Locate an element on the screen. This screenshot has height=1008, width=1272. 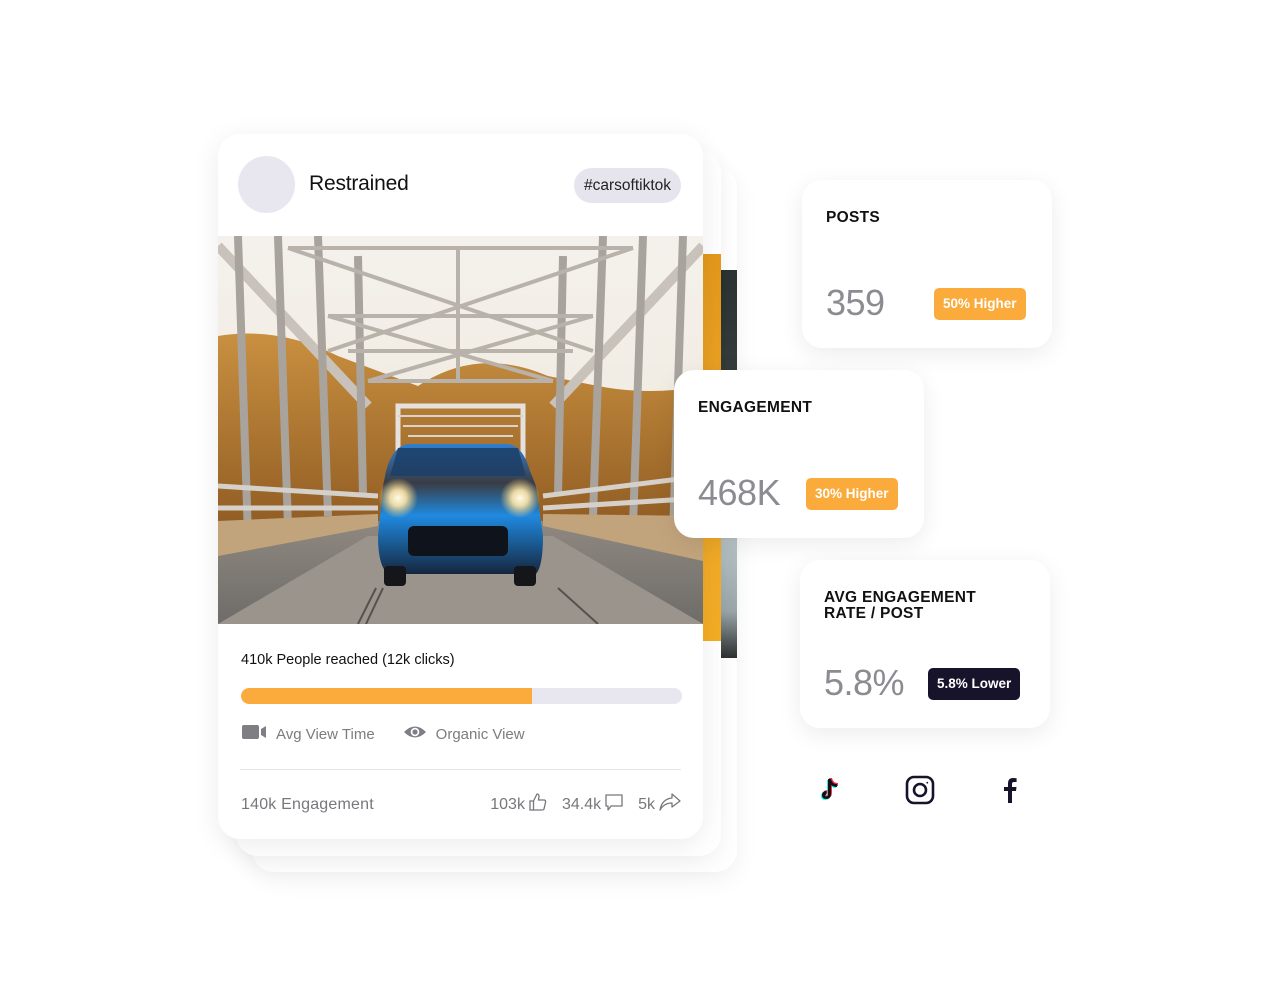
video-camera-icon is located at coordinates (254, 734).